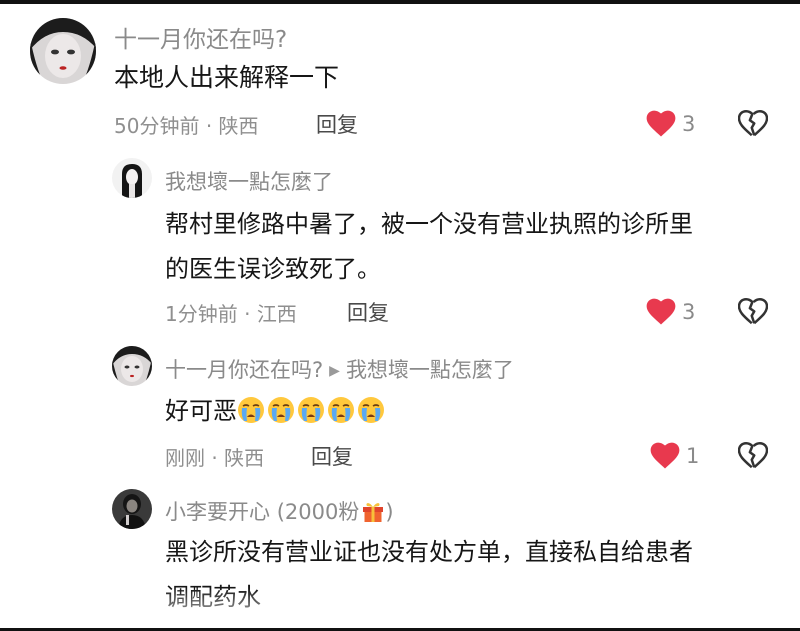 The height and width of the screenshot is (631, 800). What do you see at coordinates (185, 458) in the screenshot?
I see `comment-time: 刚刚` at bounding box center [185, 458].